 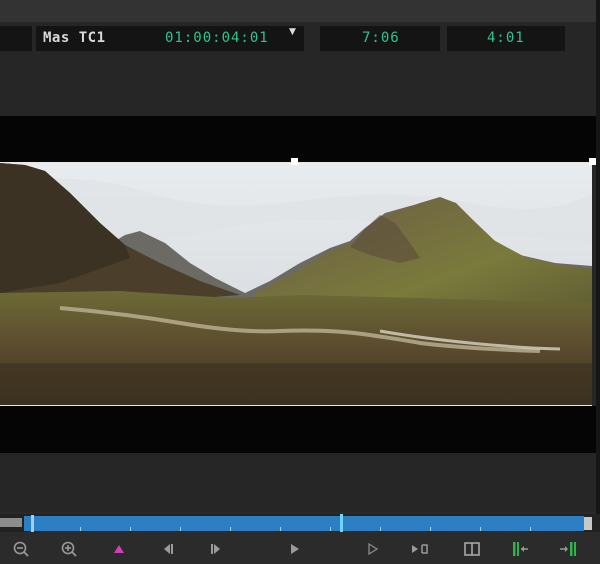 What do you see at coordinates (74, 38) in the screenshot?
I see `source-label: Mas TC1` at bounding box center [74, 38].